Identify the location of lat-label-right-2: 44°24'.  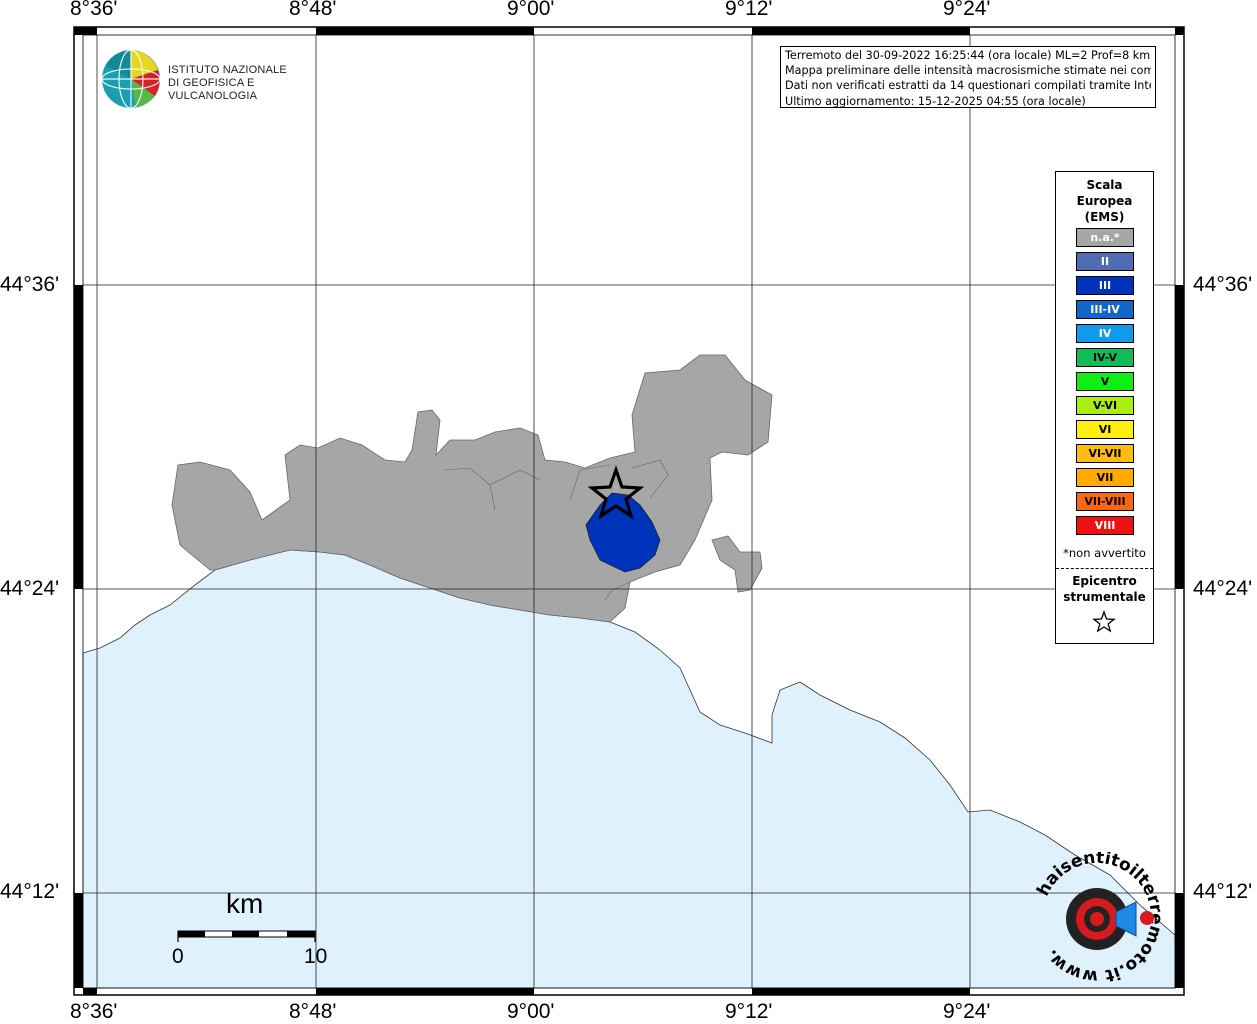
(1223, 588).